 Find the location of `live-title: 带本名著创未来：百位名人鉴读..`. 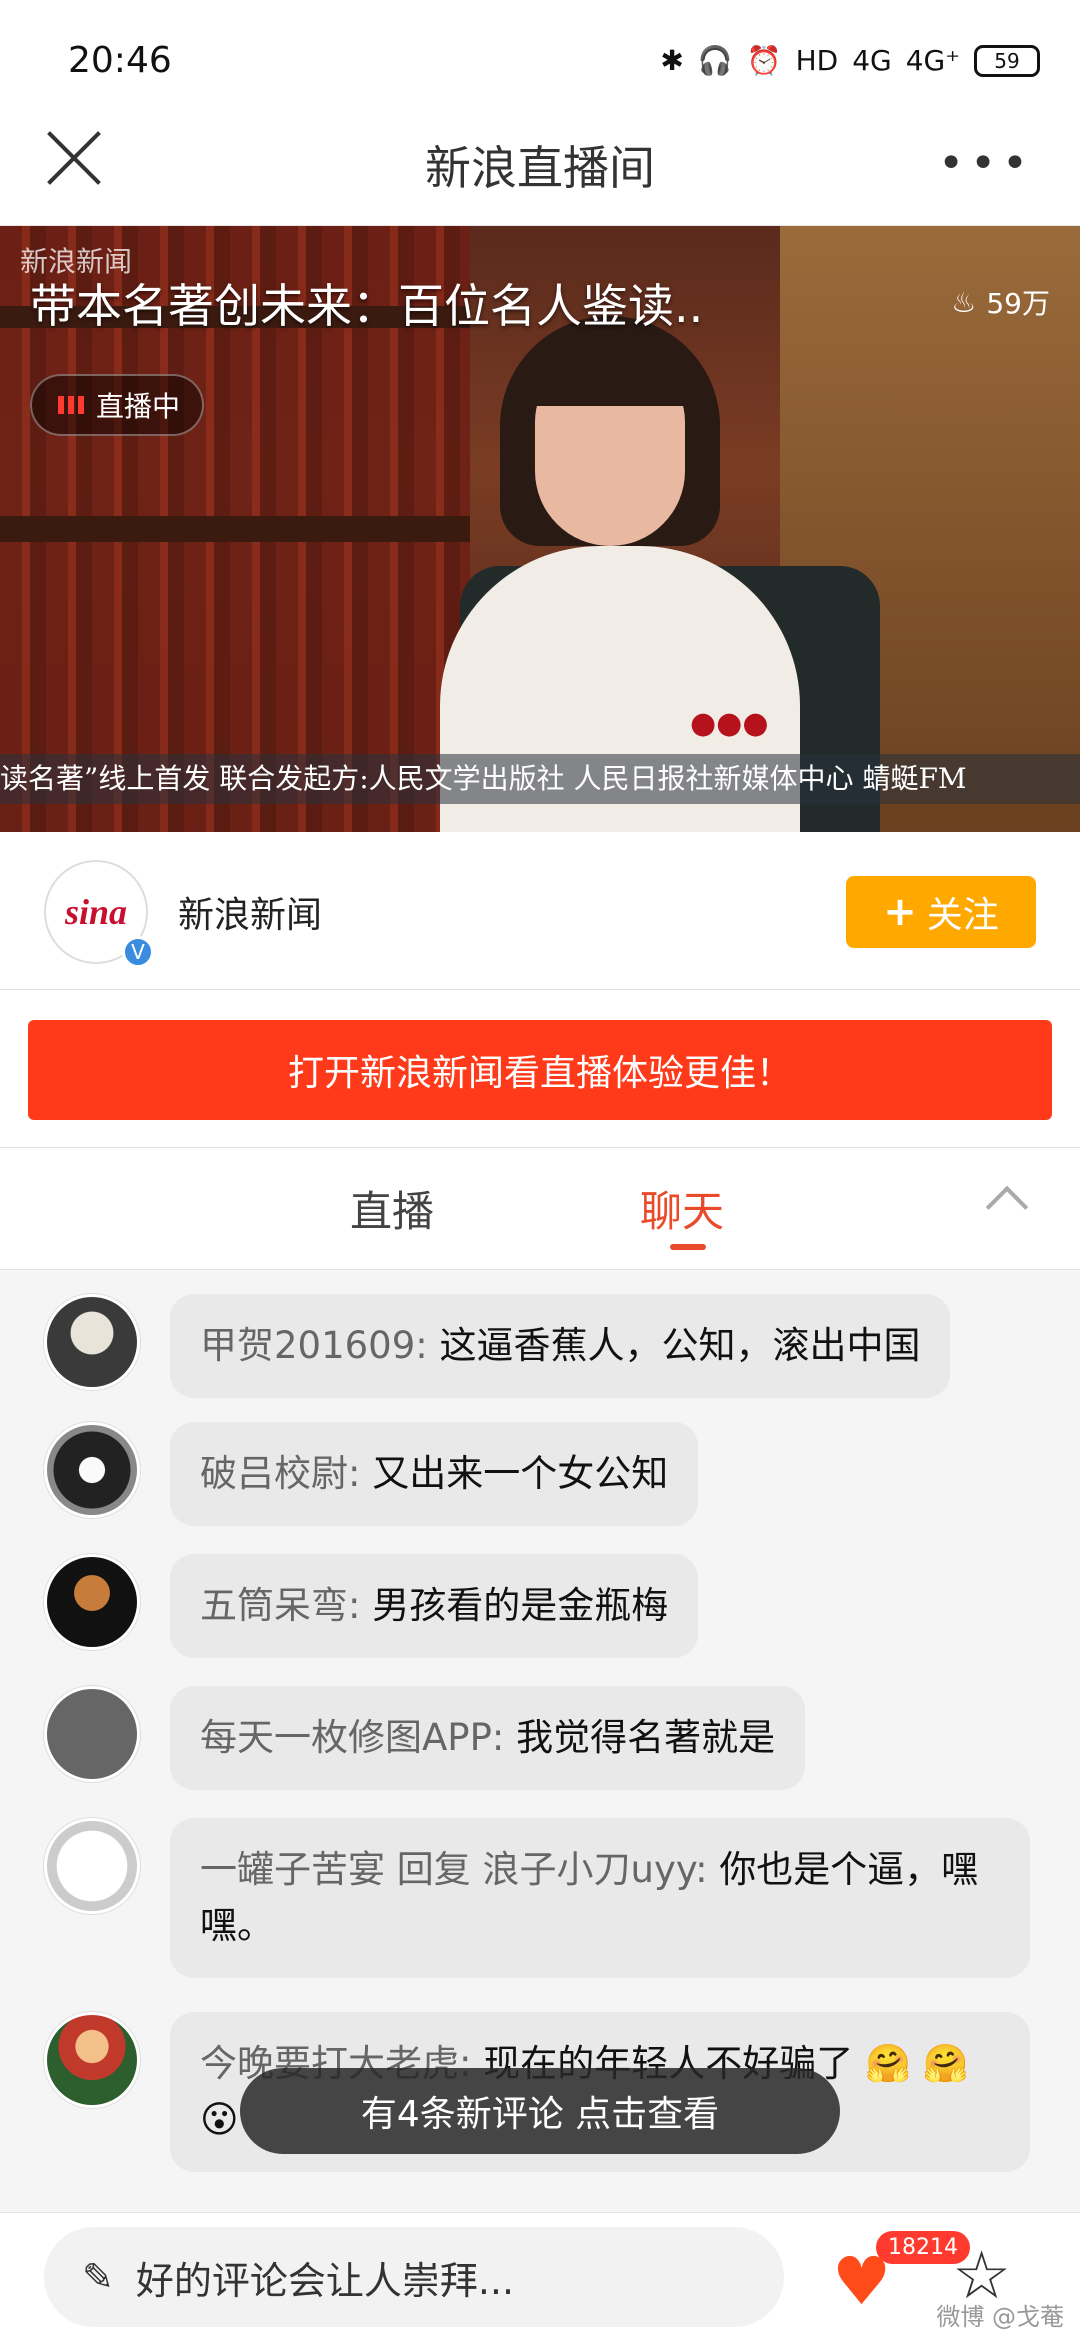

live-title: 带本名著创未来：百位名人鉴读.. is located at coordinates (367, 306).